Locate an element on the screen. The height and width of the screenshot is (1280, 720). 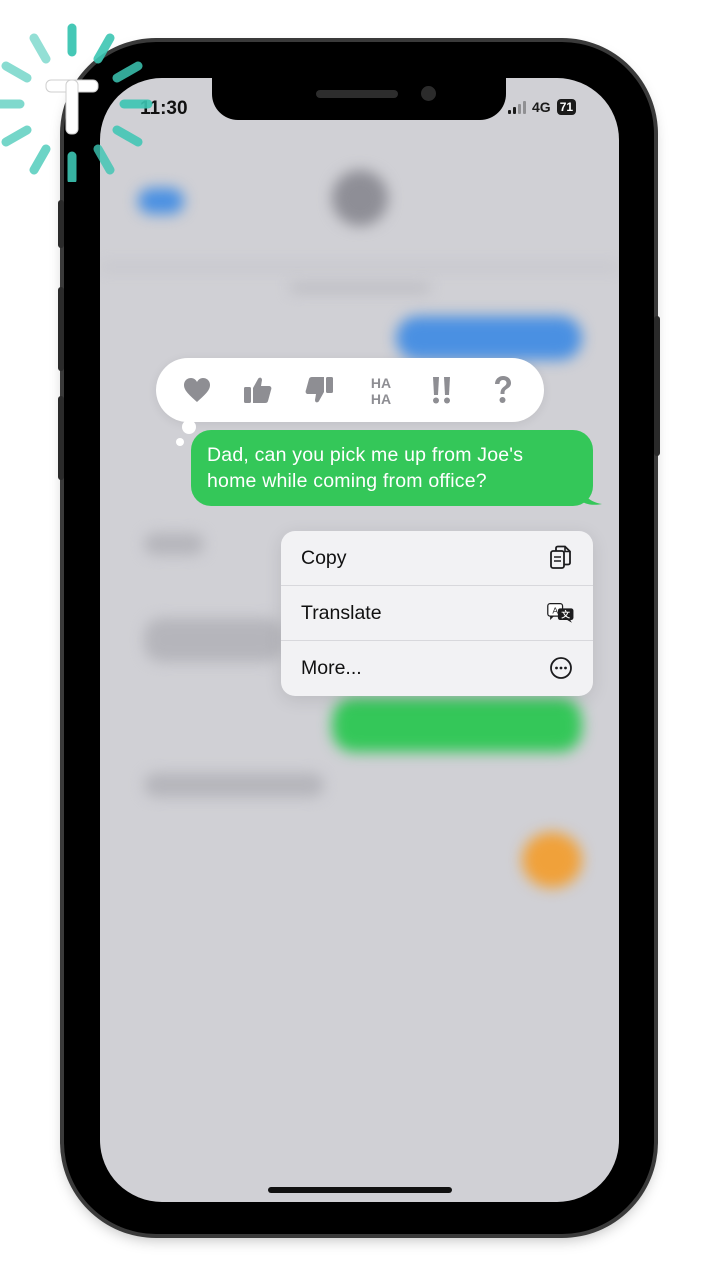
notch is located at coordinates (359, 99).